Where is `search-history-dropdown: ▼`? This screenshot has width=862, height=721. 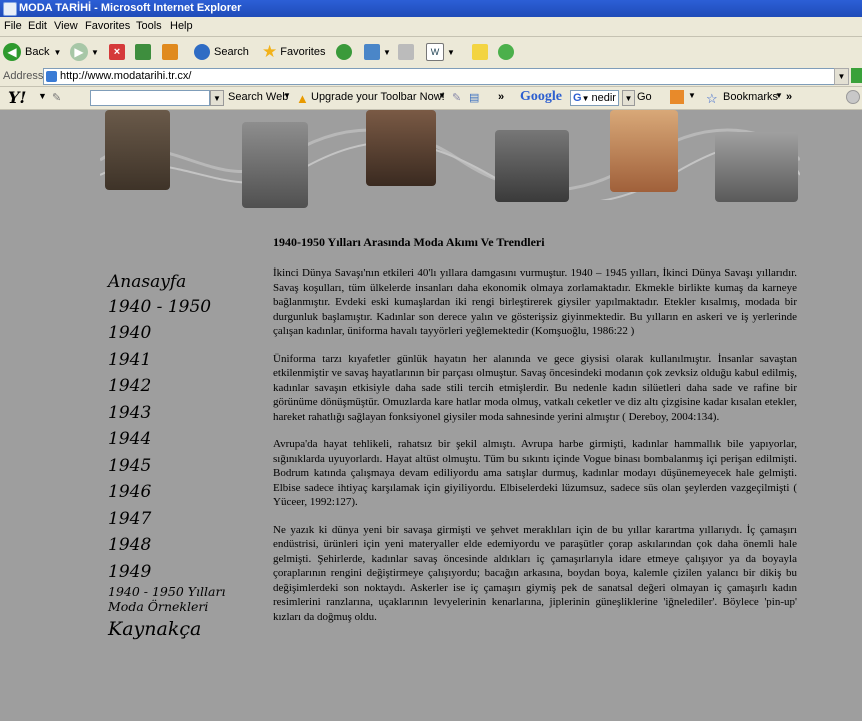
search-history-dropdown: ▼ is located at coordinates (217, 98).